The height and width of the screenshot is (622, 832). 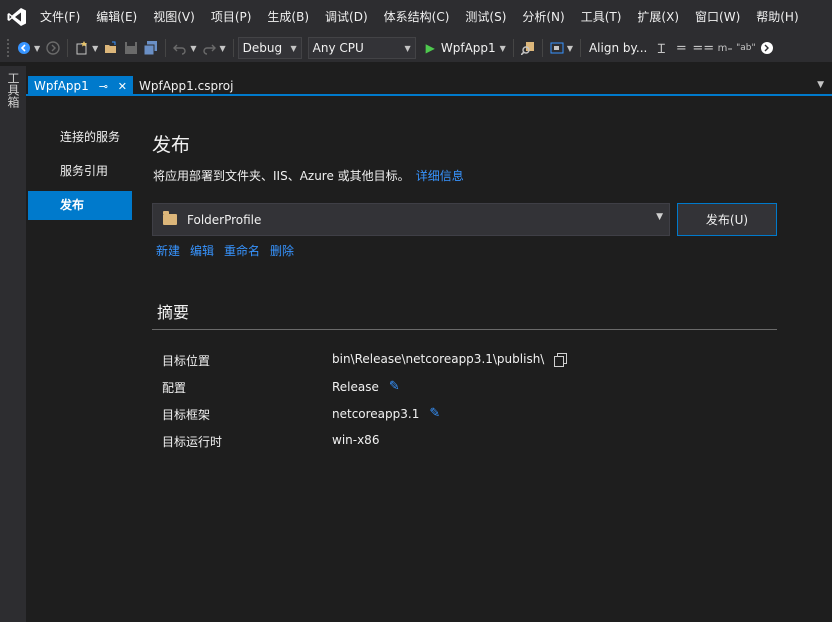 I want to click on play-icon: ▶, so click(x=430, y=48).